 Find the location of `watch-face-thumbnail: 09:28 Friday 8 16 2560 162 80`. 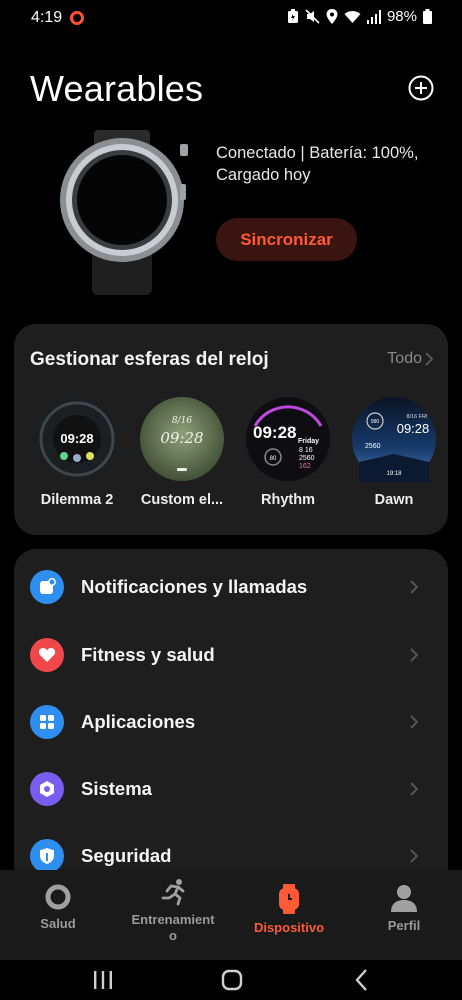

watch-face-thumbnail: 09:28 Friday 8 16 2560 162 80 is located at coordinates (288, 439).